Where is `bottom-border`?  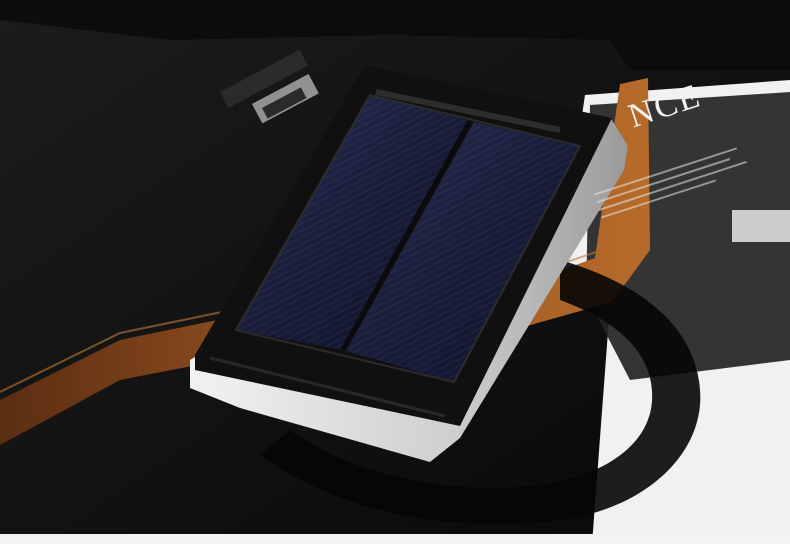
bottom-border is located at coordinates (395, 539).